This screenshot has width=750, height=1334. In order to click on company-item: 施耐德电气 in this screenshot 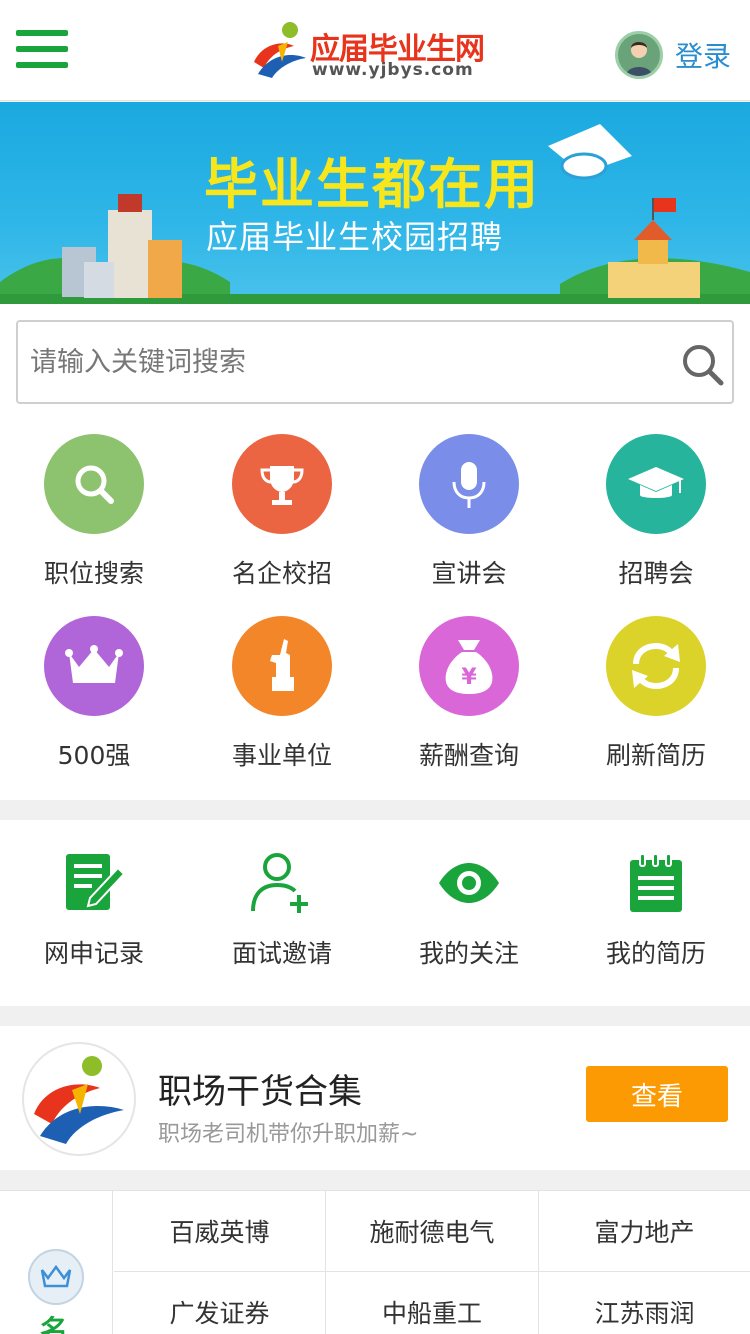, I will do `click(432, 1231)`.